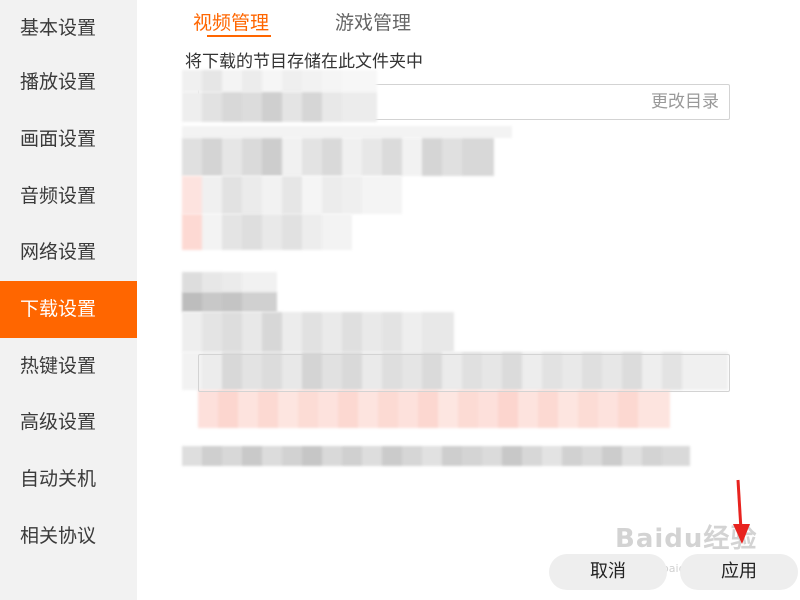 This screenshot has height=600, width=800. I want to click on sidebar-item-hotkey: 热键设置, so click(68, 366).